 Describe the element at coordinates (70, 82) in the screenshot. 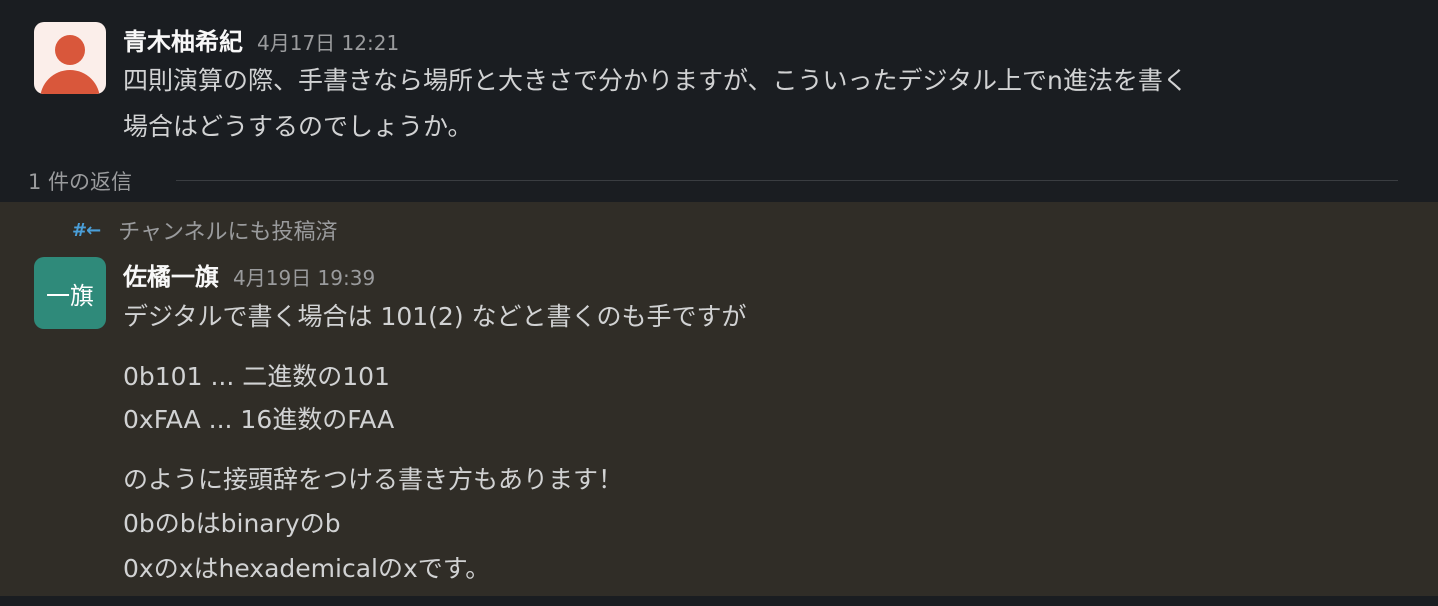

I see `avatar-body-shape` at that location.